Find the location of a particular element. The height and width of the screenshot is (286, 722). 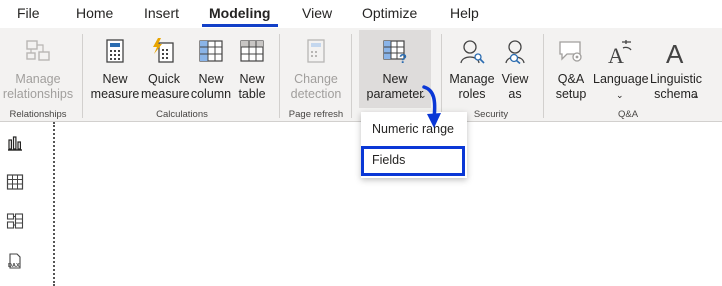

report-canvas-edge is located at coordinates (54, 204).